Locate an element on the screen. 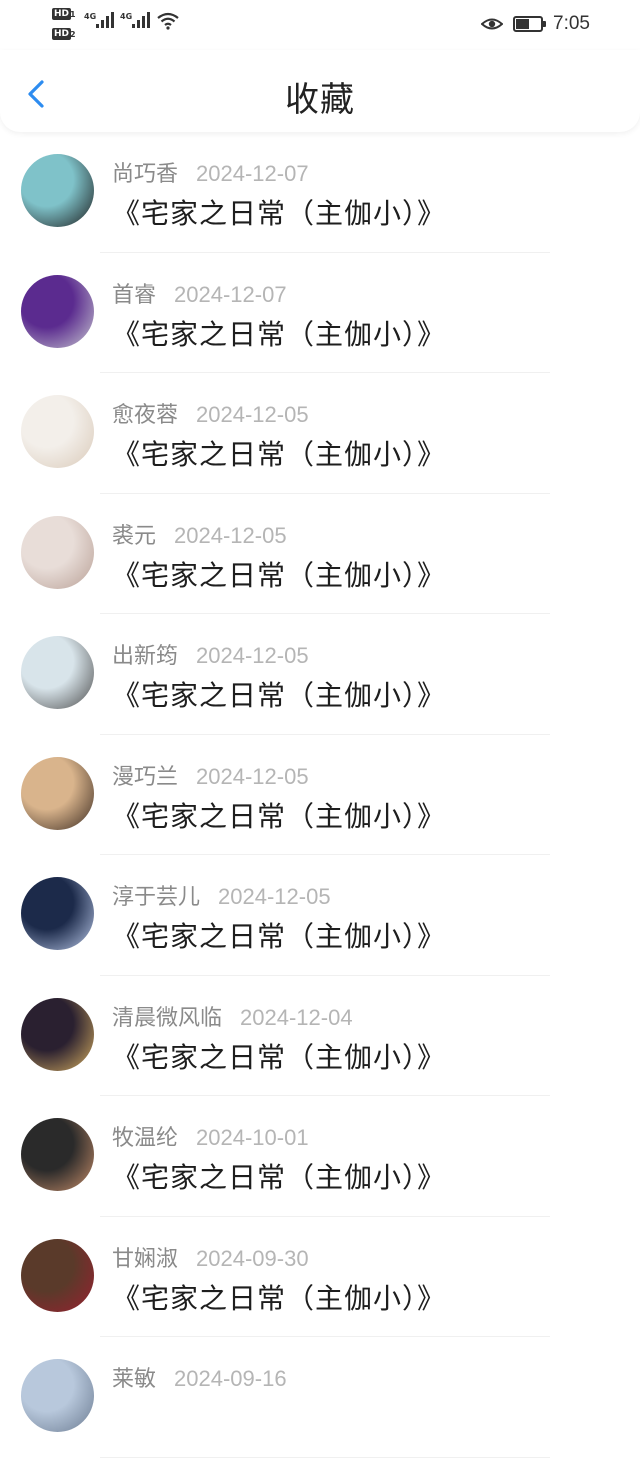 The image size is (640, 1458). item-meta: 清晨微风临 2024-12-04 is located at coordinates (232, 1016).